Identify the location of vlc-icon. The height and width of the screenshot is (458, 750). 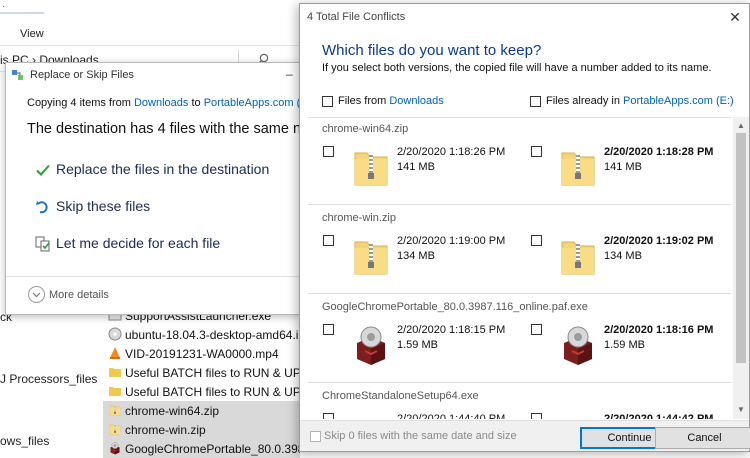
(115, 353).